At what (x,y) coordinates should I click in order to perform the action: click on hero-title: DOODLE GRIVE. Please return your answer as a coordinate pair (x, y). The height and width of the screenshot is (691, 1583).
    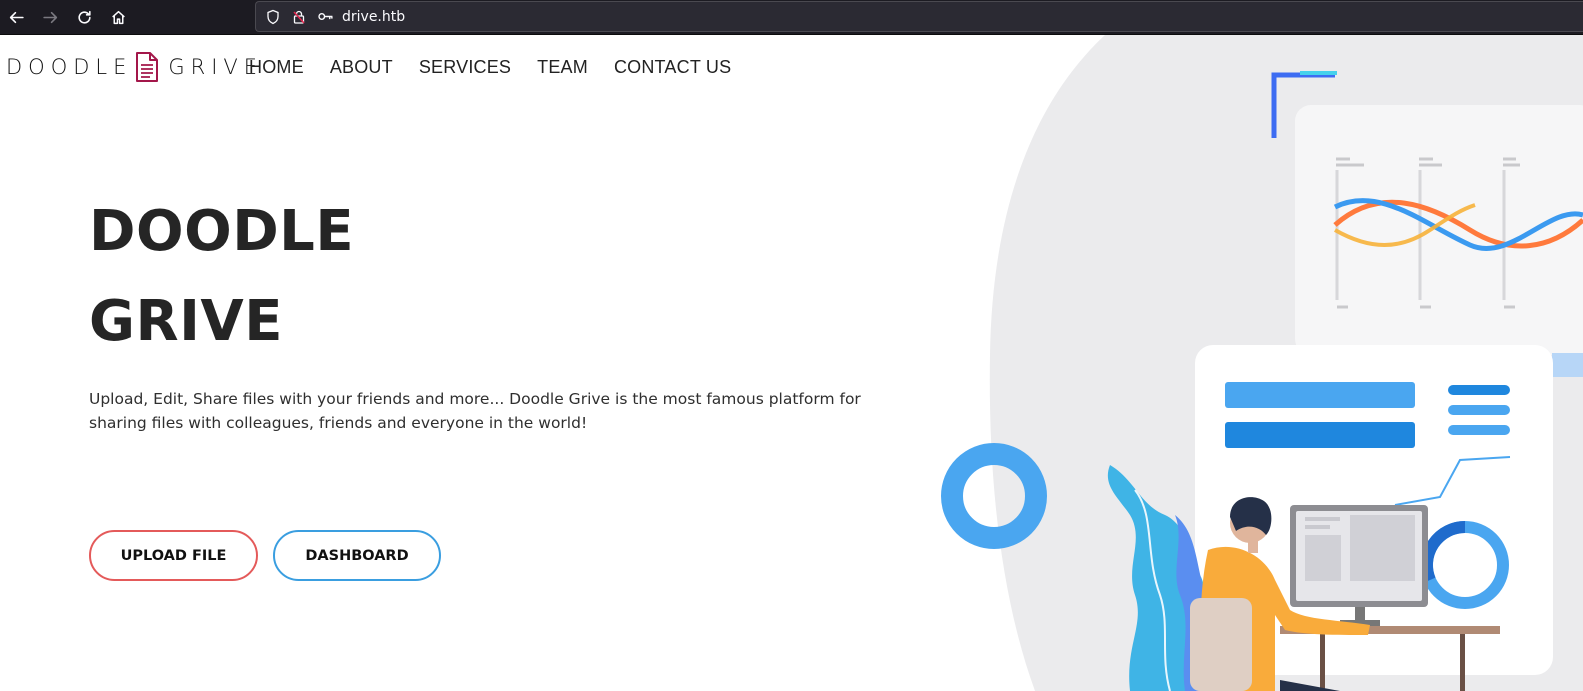
    Looking at the image, I should click on (221, 277).